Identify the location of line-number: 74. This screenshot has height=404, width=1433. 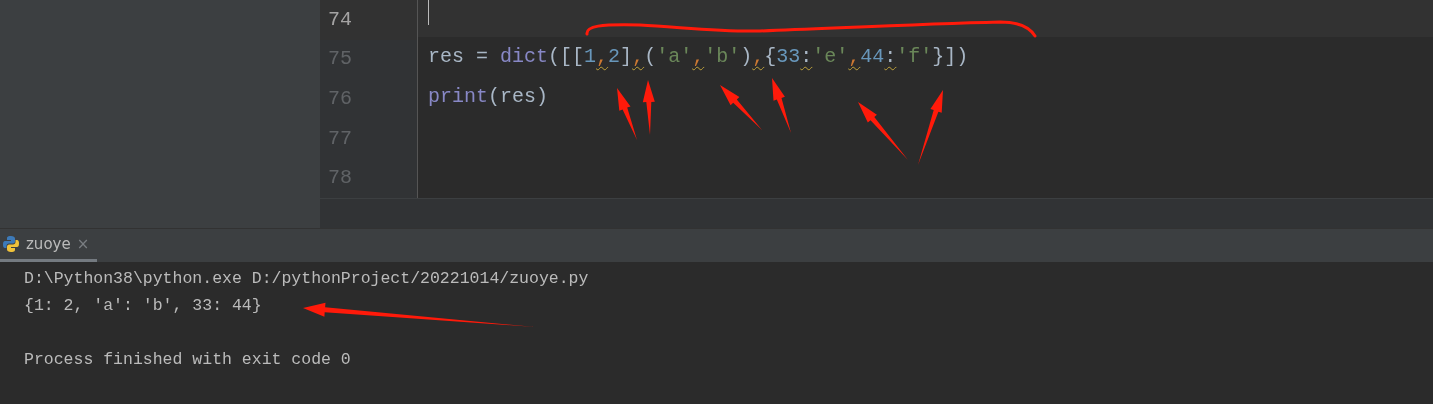
(340, 19).